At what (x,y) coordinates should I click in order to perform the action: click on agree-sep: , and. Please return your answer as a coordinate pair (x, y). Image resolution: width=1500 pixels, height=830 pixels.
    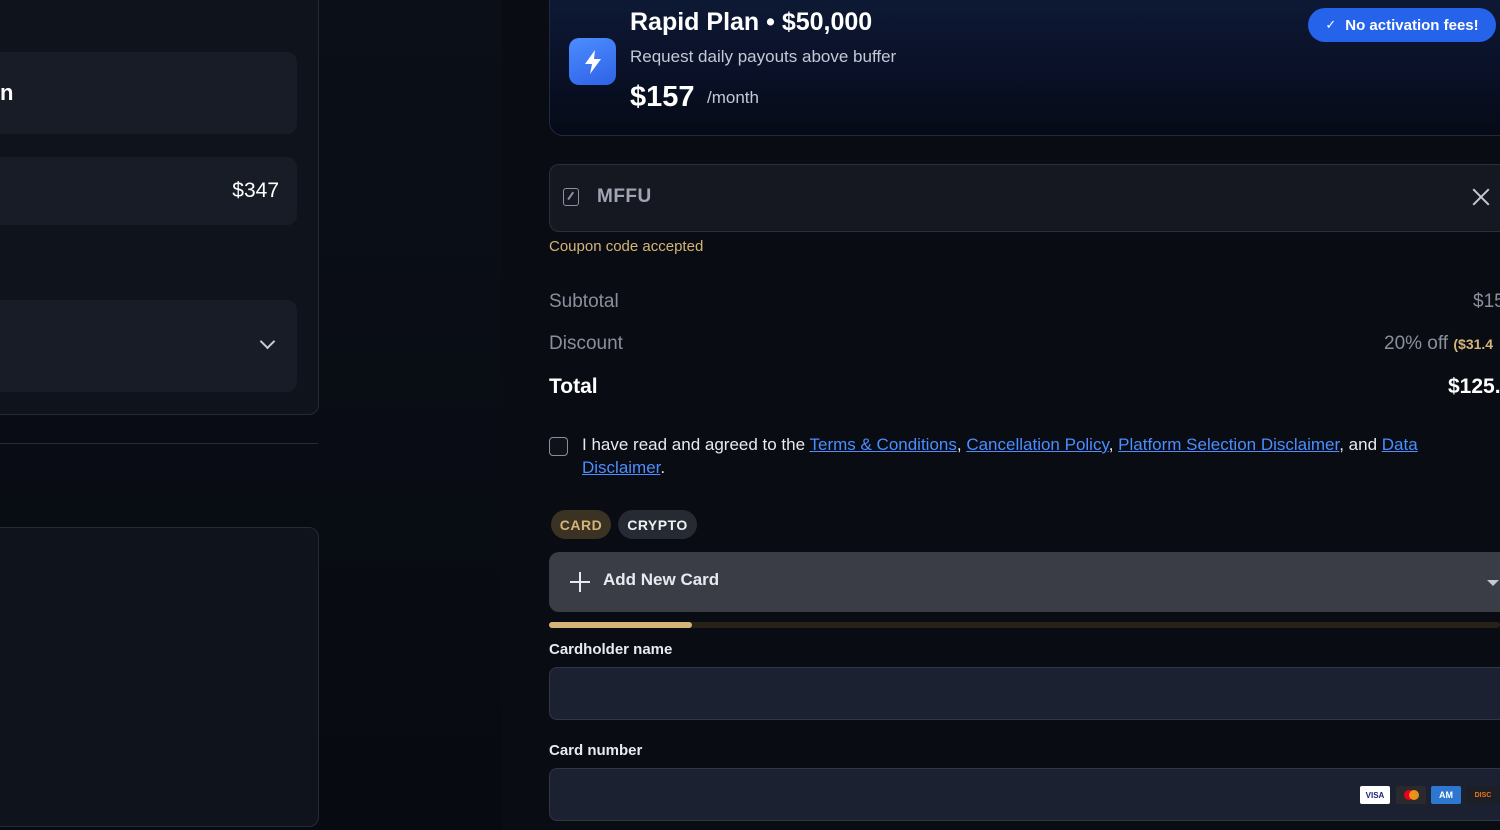
    Looking at the image, I should click on (1360, 444).